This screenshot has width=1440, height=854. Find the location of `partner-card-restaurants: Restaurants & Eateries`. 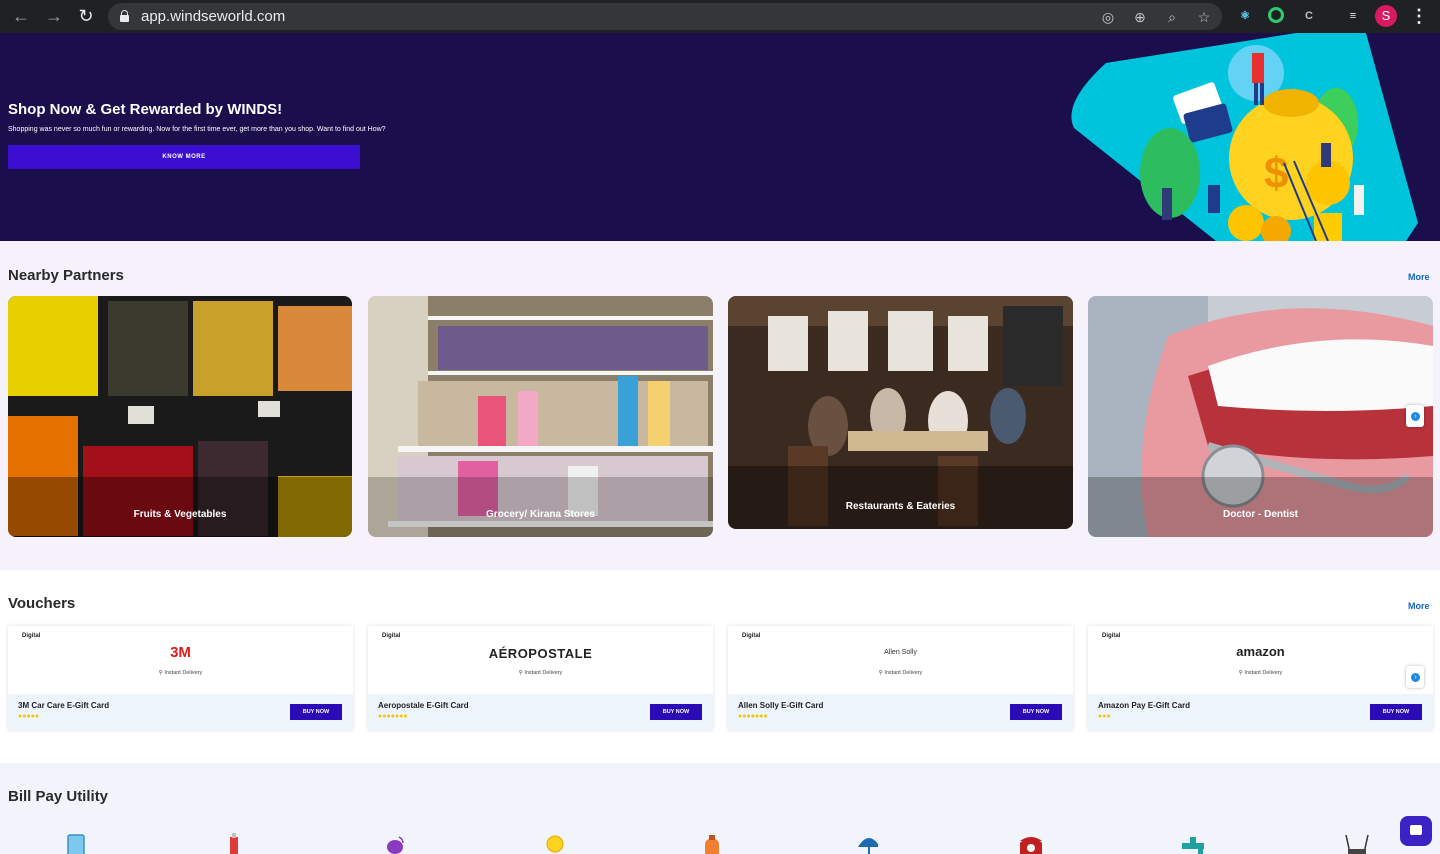

partner-card-restaurants: Restaurants & Eateries is located at coordinates (900, 412).